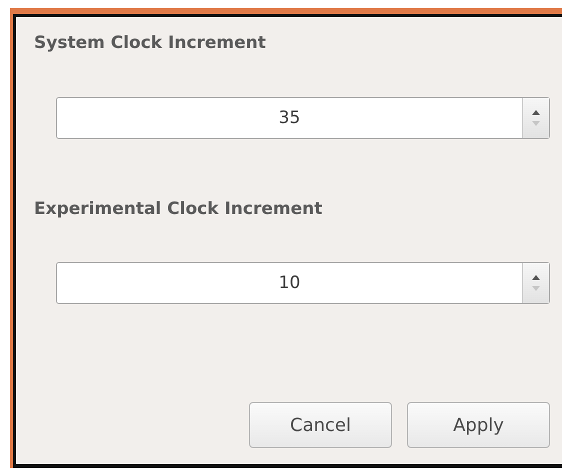  Describe the element at coordinates (150, 43) in the screenshot. I see `field-label: System Clock Increment` at that location.